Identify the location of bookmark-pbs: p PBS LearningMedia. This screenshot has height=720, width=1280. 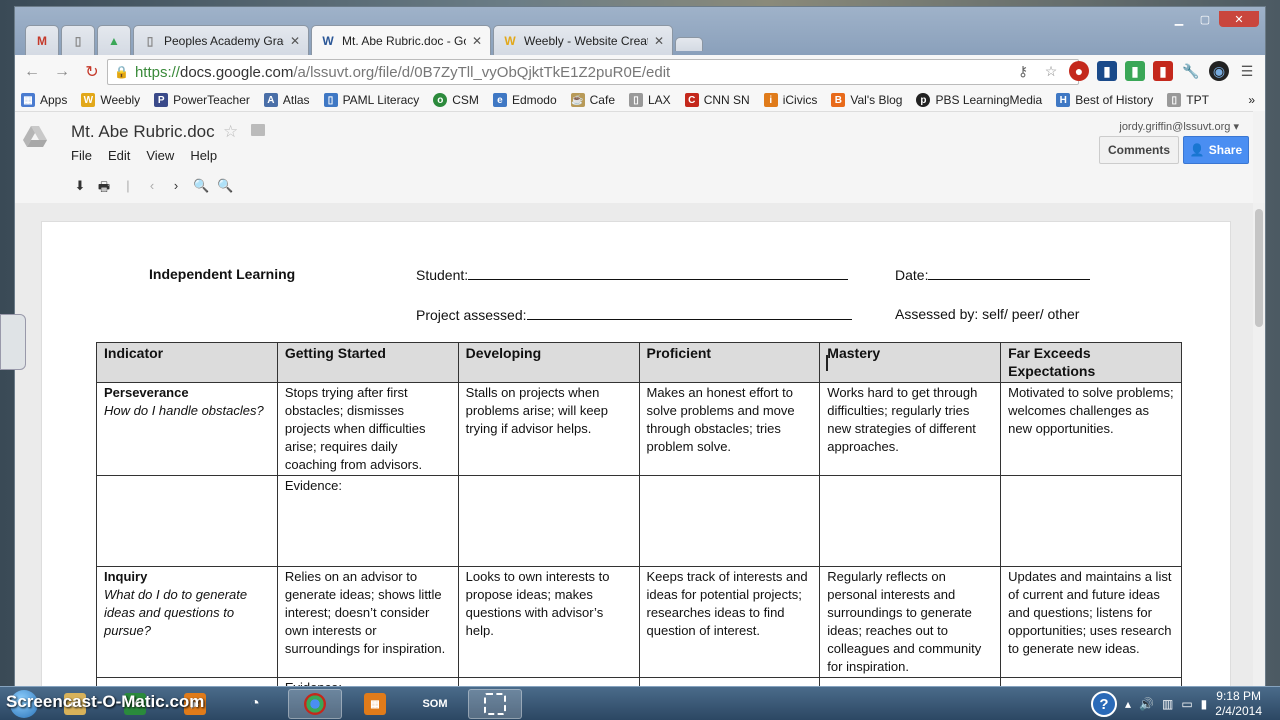
(979, 100).